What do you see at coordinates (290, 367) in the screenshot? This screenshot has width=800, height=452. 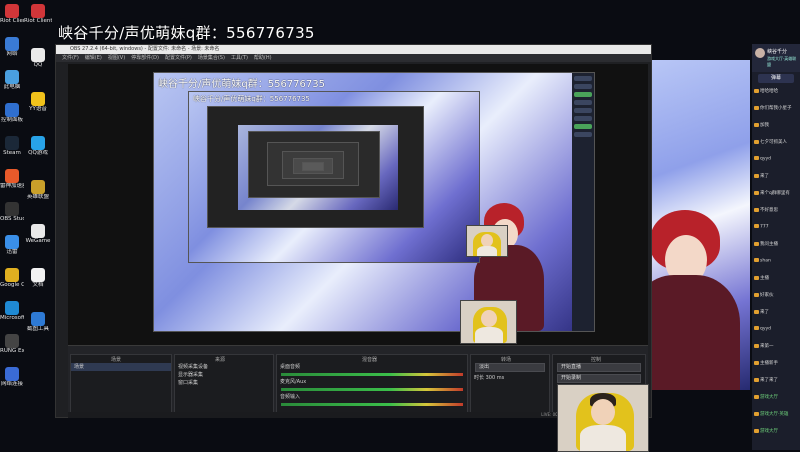 I see `mixer-track-label: 桌面音频` at bounding box center [290, 367].